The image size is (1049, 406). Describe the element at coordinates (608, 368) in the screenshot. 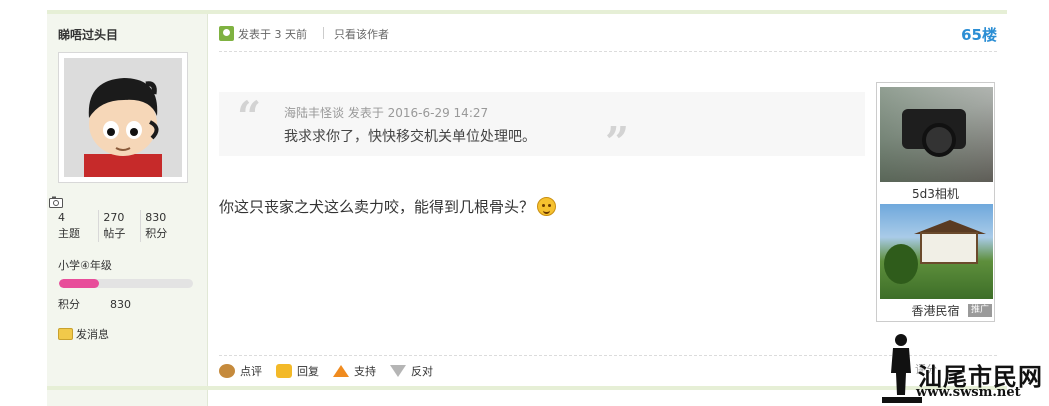

I see `post-actions: 点评 回复 支持 反对 评分` at that location.